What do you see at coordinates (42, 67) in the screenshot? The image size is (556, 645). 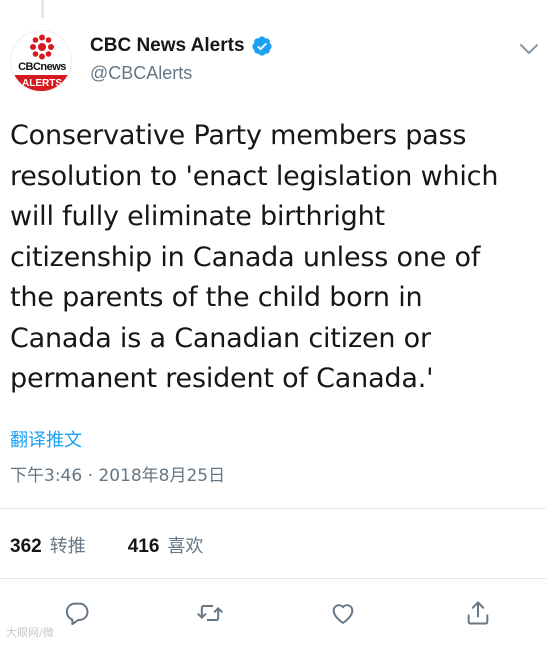 I see `avatar-cbc-text: CBCnews` at bounding box center [42, 67].